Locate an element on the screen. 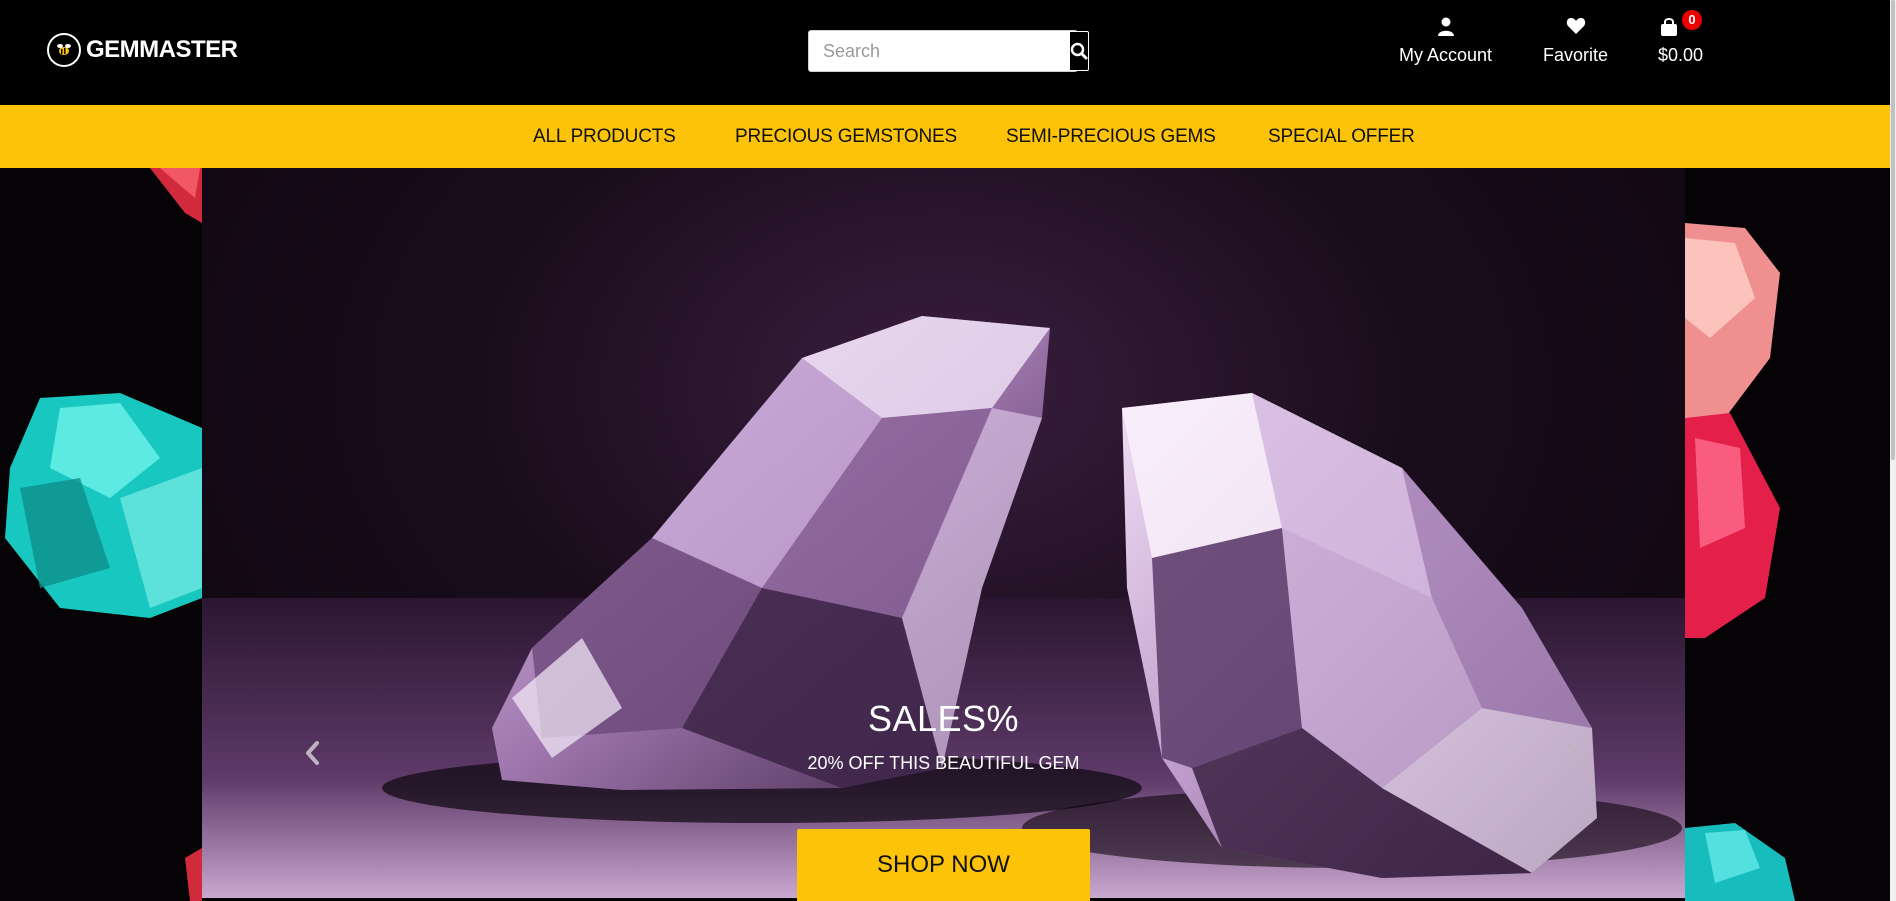  scrollbar-thumb is located at coordinates (1893, 230).